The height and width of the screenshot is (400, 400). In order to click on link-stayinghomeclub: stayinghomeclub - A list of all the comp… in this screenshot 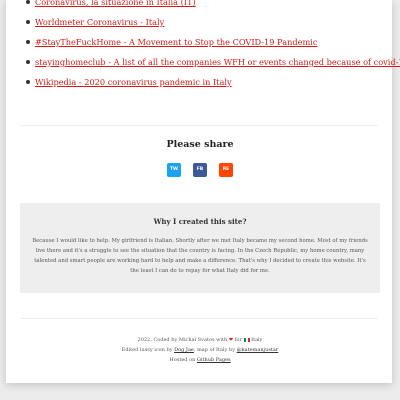, I will do `click(217, 62)`.